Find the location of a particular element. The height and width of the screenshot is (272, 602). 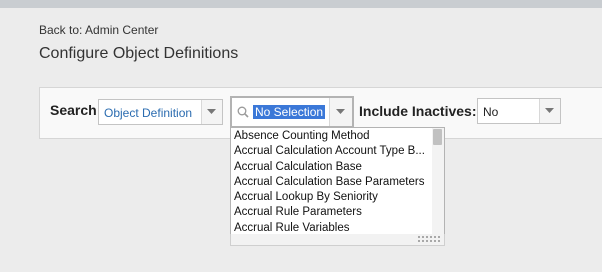

object-search-input-value: No Selection is located at coordinates (289, 112).